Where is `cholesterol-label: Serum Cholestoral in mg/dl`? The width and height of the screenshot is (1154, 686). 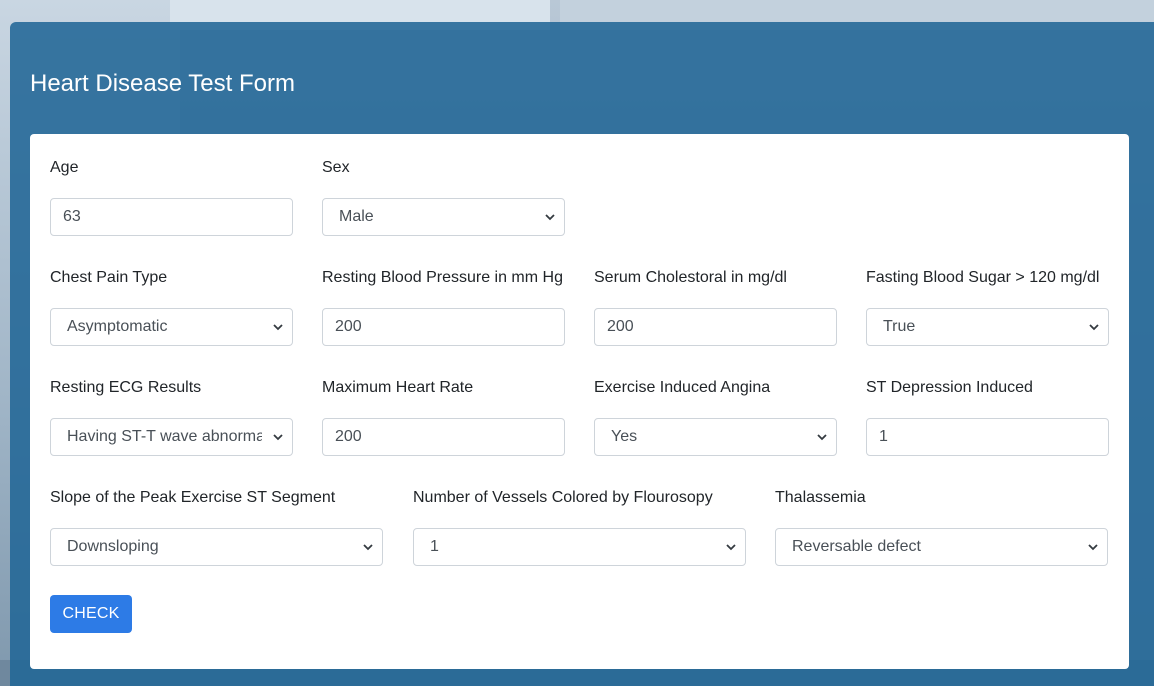
cholesterol-label: Serum Cholestoral in mg/dl is located at coordinates (690, 277).